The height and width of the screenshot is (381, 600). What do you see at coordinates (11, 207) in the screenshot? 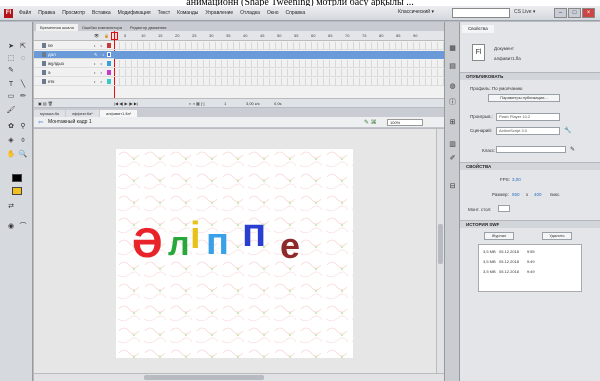
I see `swap-colors-icon: ⇄` at bounding box center [11, 207].